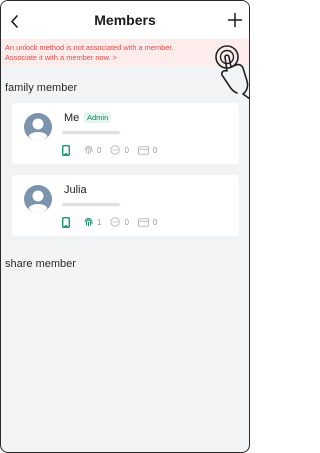 This screenshot has height=453, width=320. What do you see at coordinates (41, 88) in the screenshot?
I see `family-member-heading: family member` at bounding box center [41, 88].